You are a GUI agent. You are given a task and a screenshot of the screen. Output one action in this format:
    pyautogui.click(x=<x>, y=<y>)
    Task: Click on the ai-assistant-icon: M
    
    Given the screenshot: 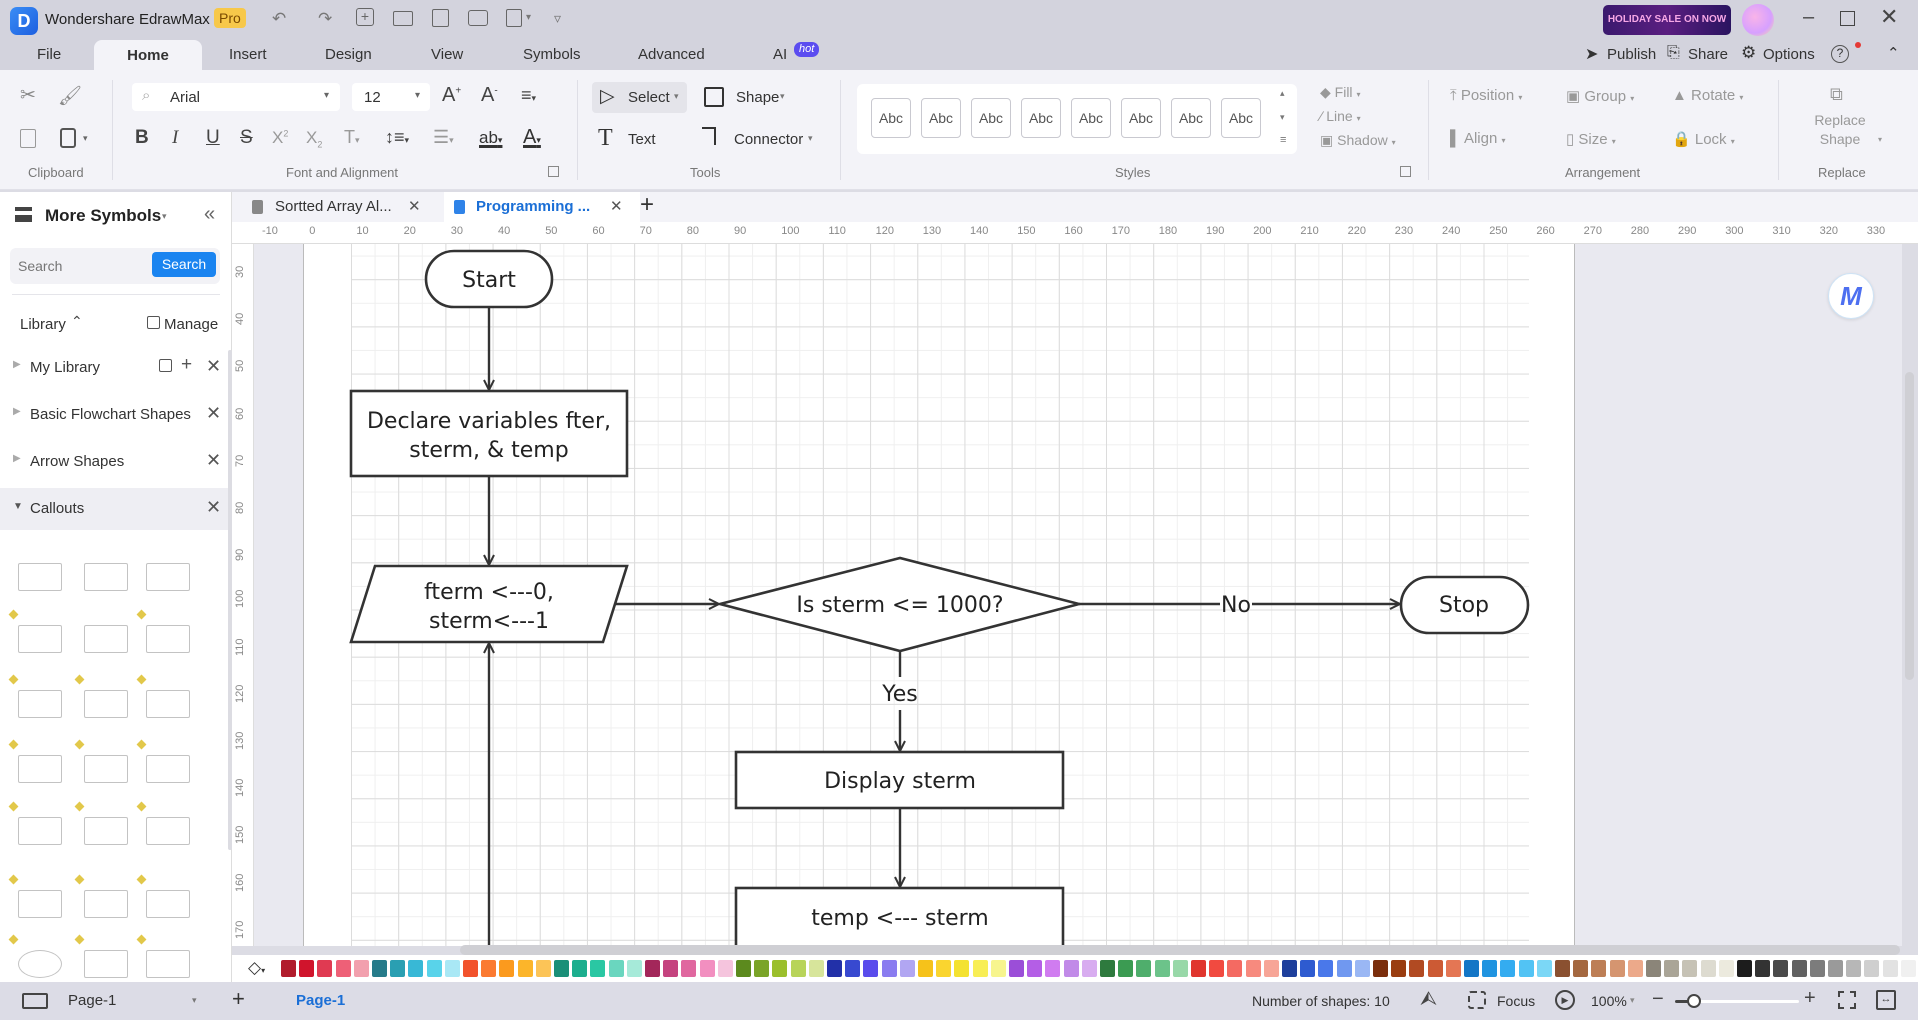 What is the action you would take?
    pyautogui.click(x=1851, y=296)
    